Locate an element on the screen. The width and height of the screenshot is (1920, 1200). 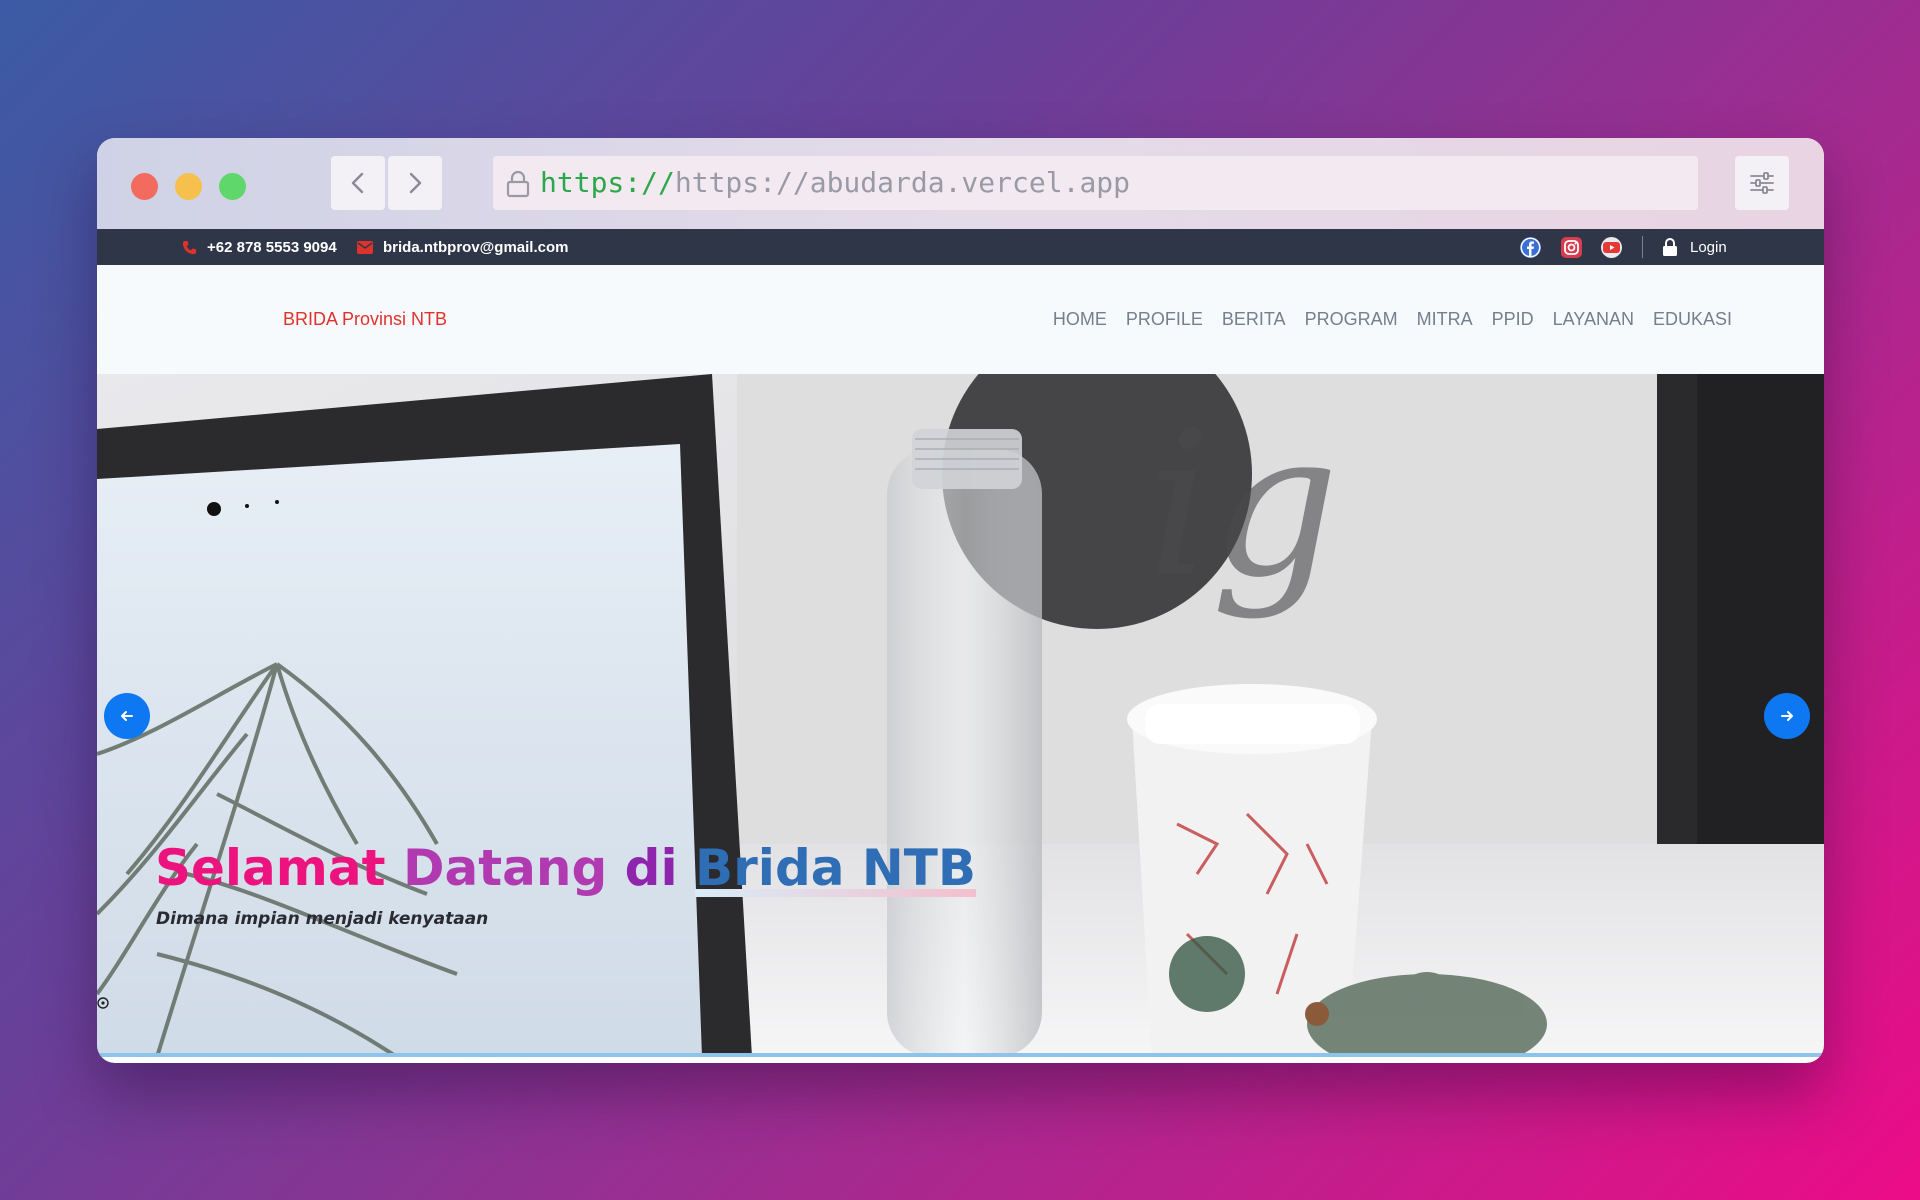
nav-item-mitra: MITRA is located at coordinates (1445, 319).